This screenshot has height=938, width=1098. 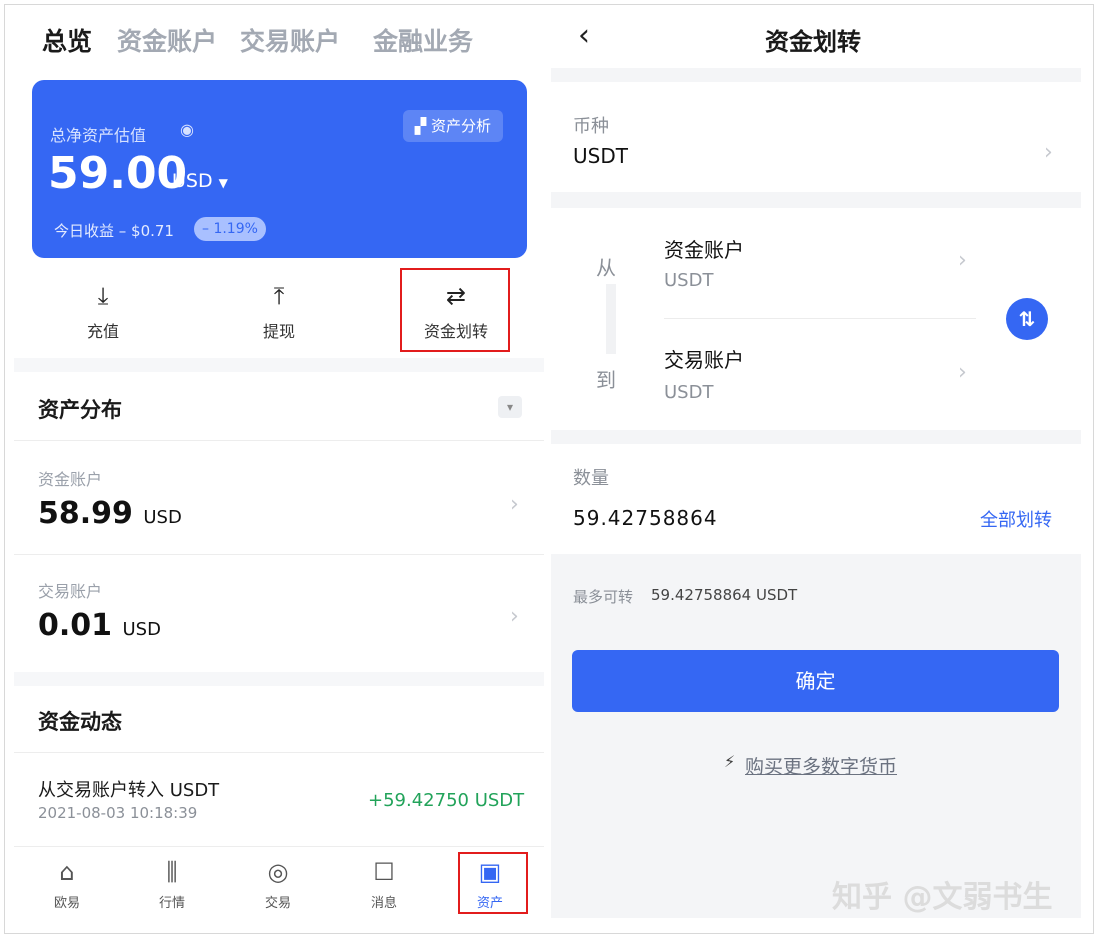 I want to click on tab-trading-account: 交易账户, so click(x=290, y=40).